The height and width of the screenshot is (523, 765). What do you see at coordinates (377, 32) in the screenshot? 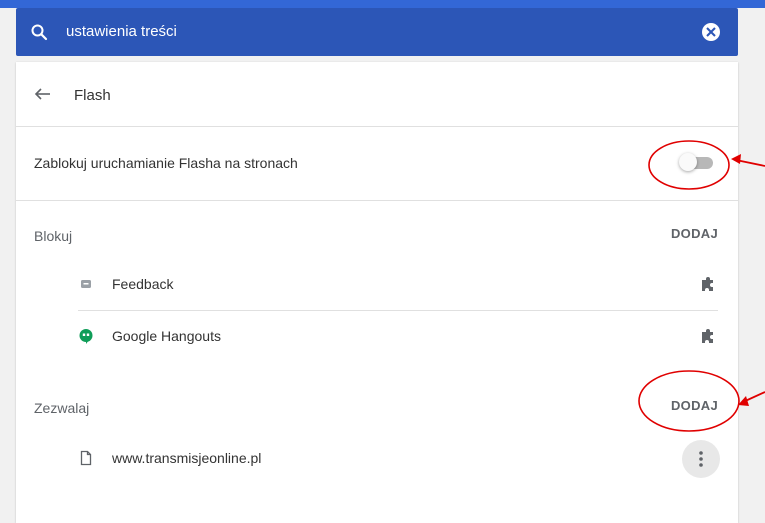
I see `search-bar: ustawienia treści` at bounding box center [377, 32].